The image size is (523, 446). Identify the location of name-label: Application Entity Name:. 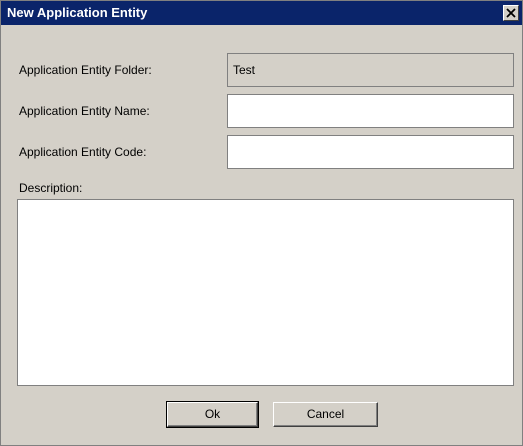
(84, 111).